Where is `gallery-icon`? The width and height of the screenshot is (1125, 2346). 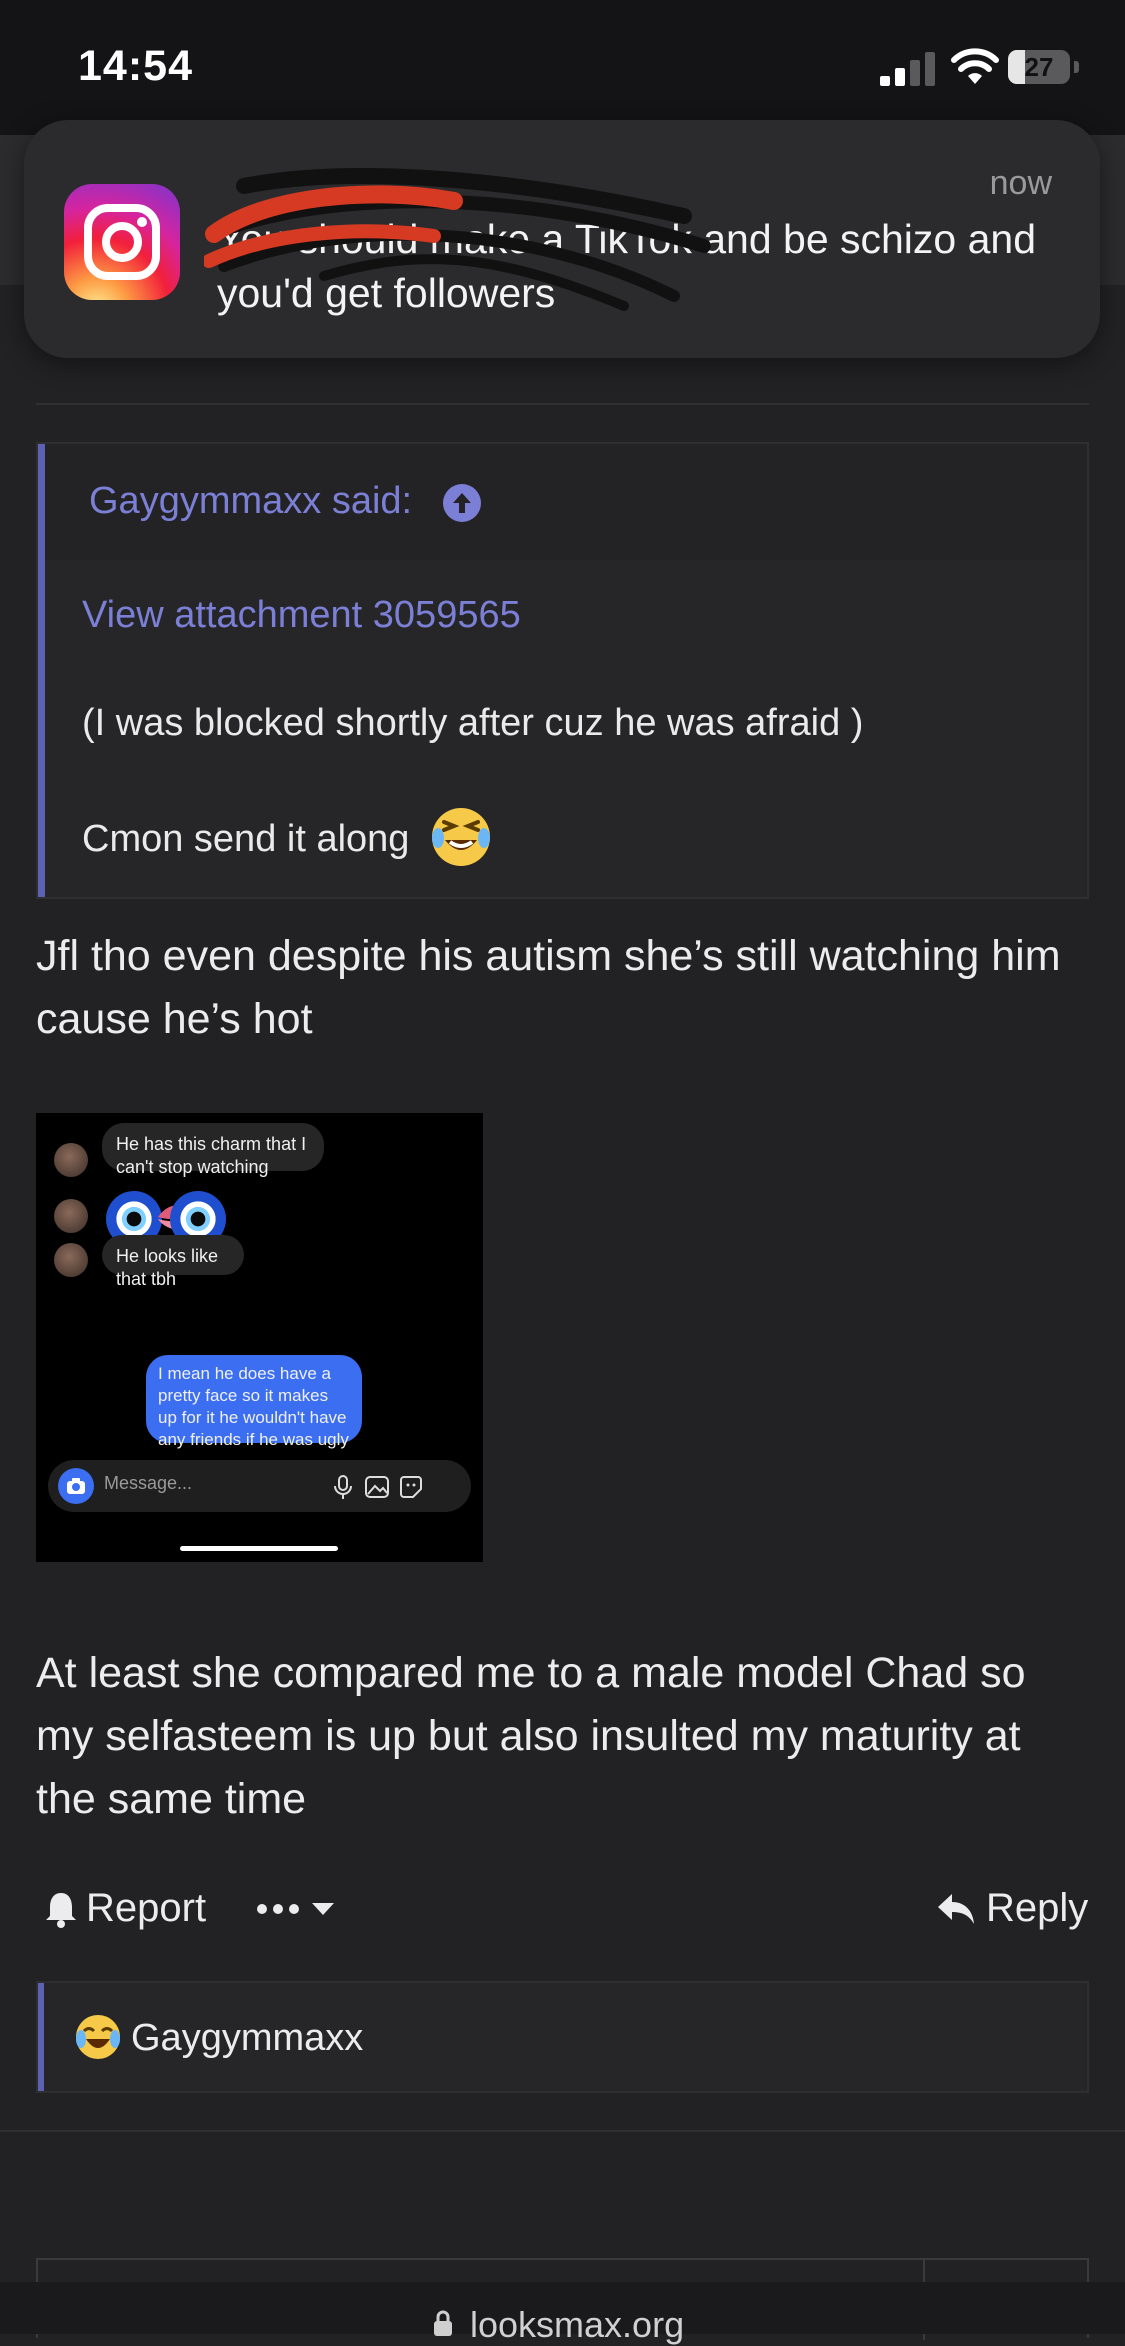
gallery-icon is located at coordinates (377, 1487).